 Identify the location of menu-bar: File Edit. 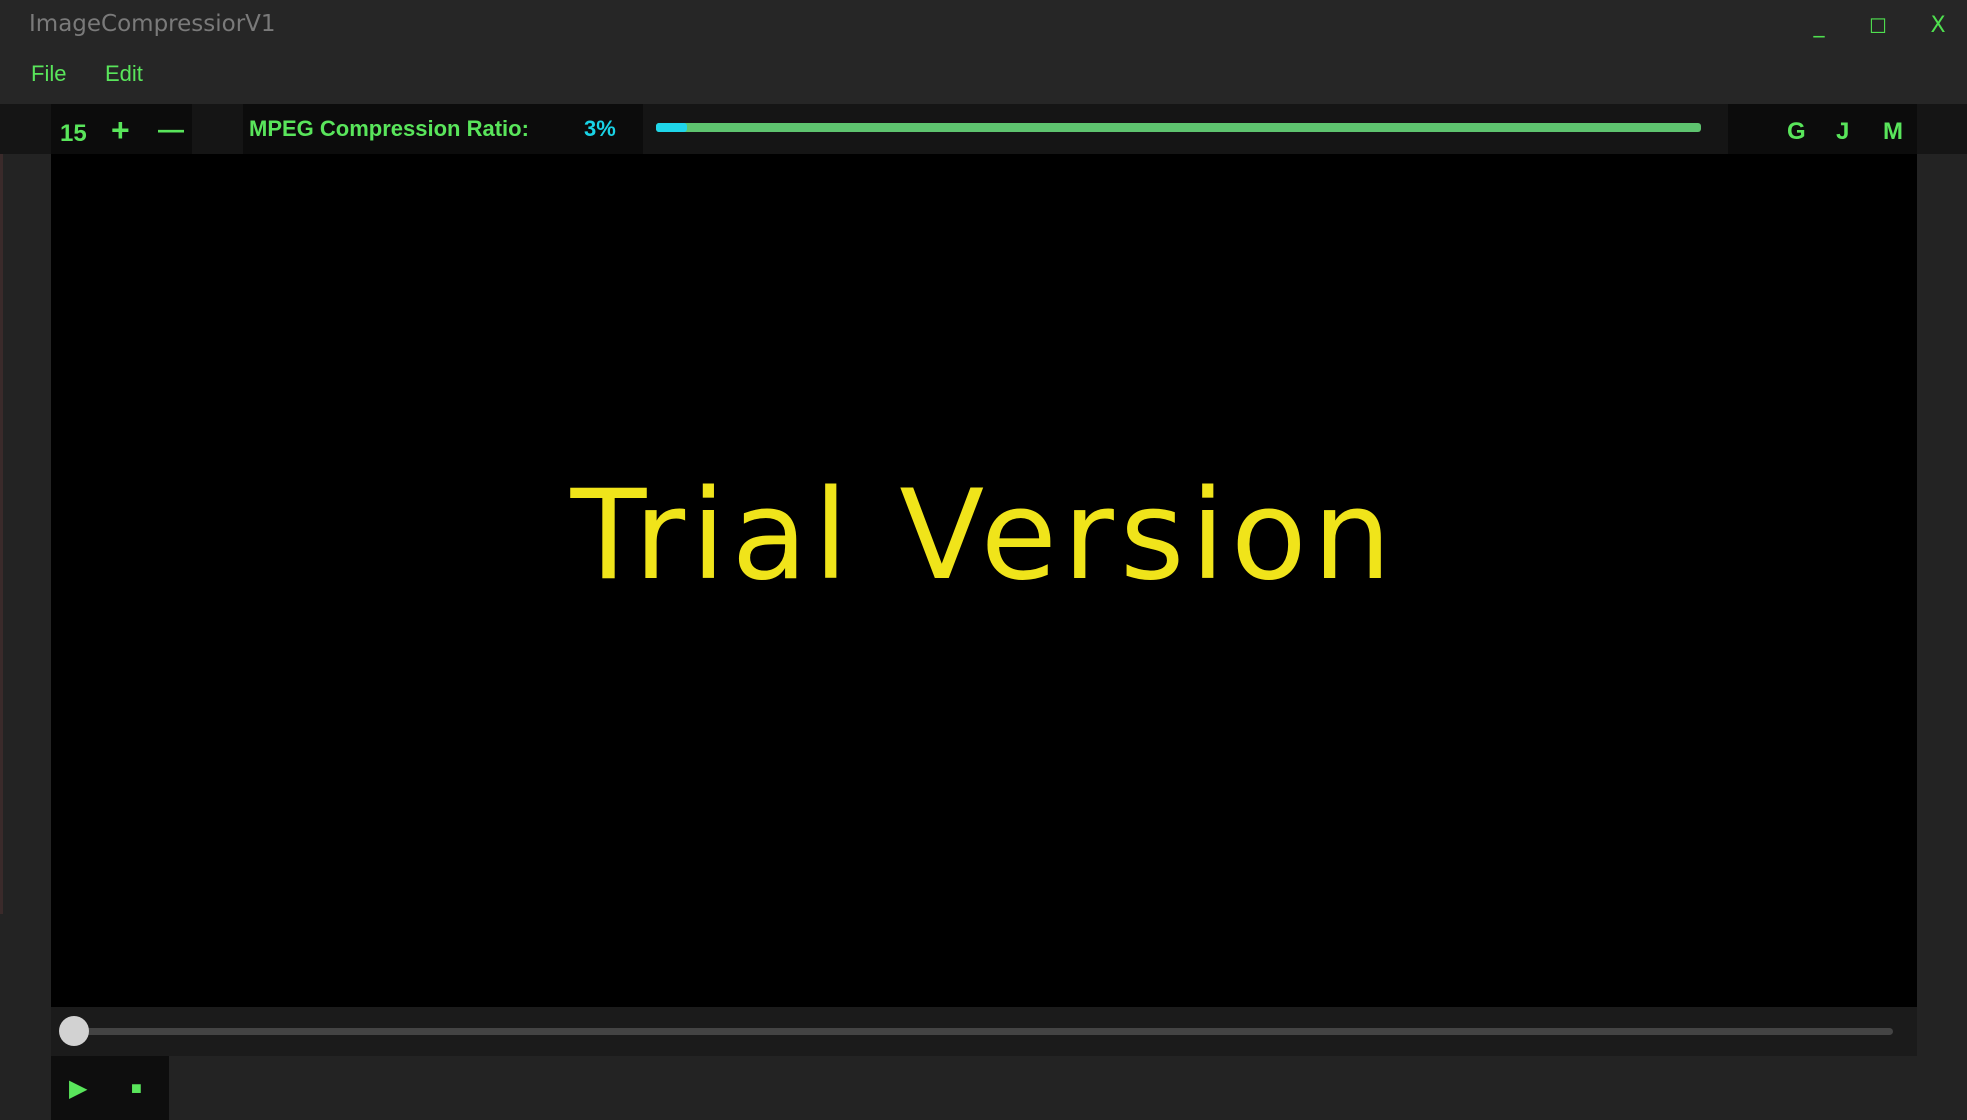
(983, 78).